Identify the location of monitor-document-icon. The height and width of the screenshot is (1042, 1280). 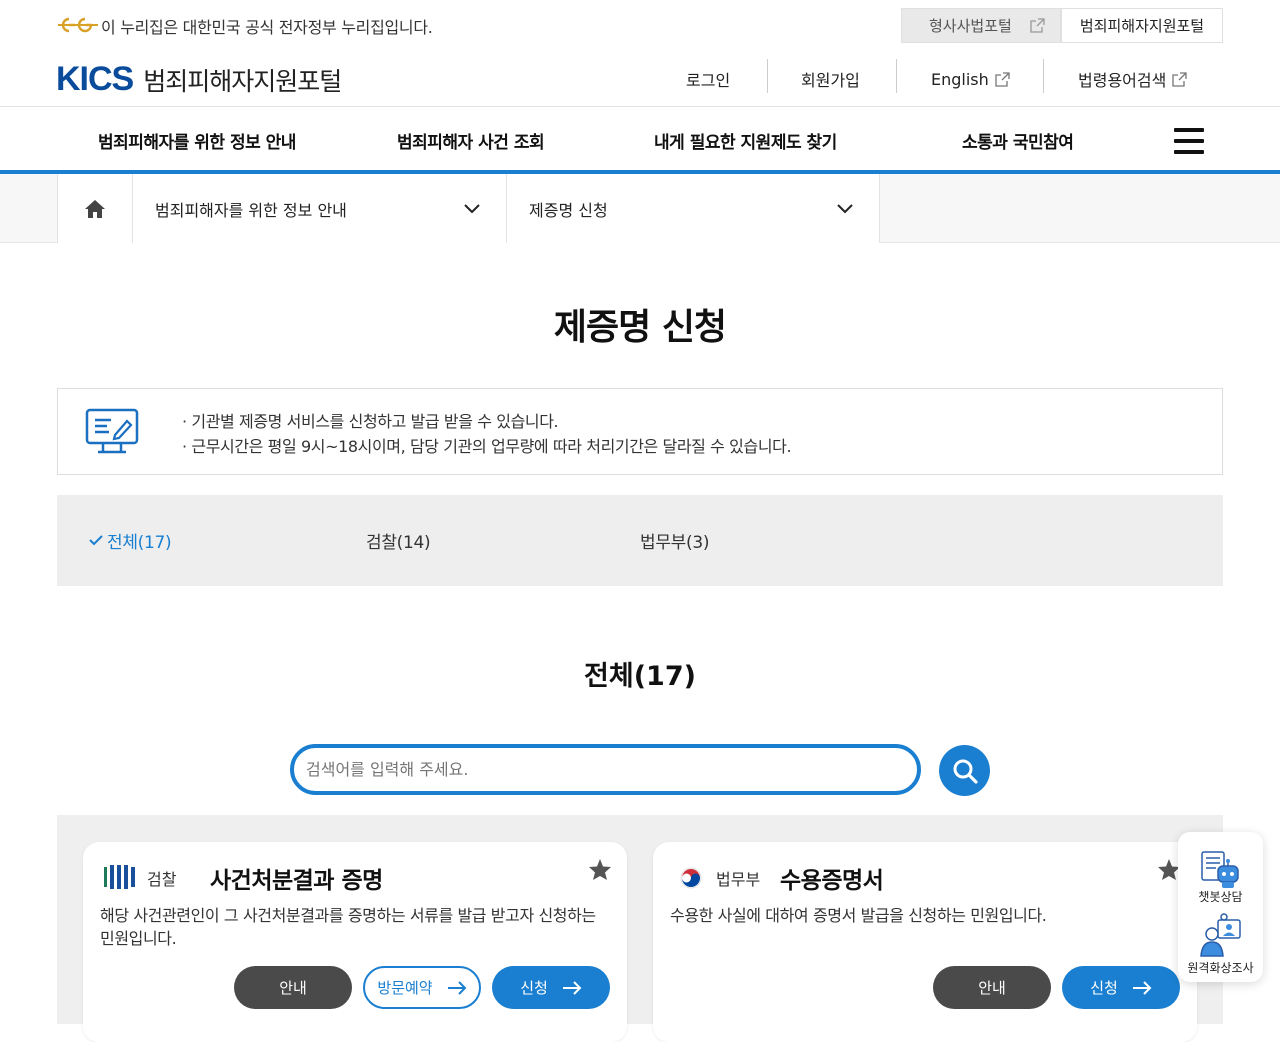
(112, 431).